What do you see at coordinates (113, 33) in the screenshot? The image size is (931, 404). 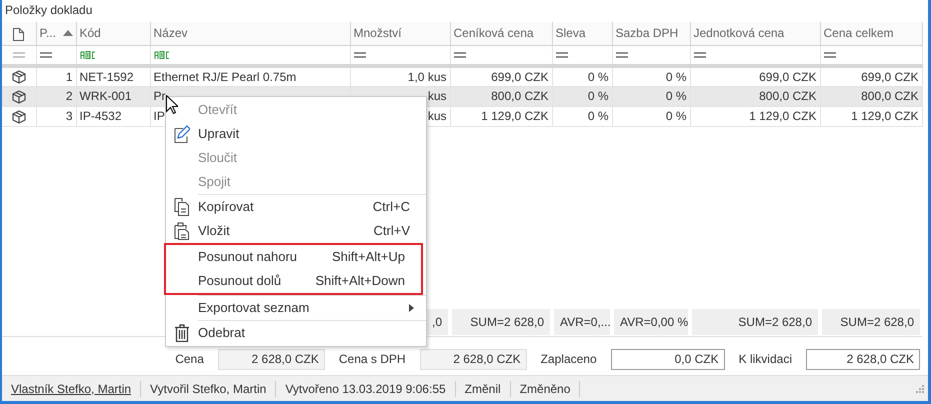 I see `column-header: Kód` at bounding box center [113, 33].